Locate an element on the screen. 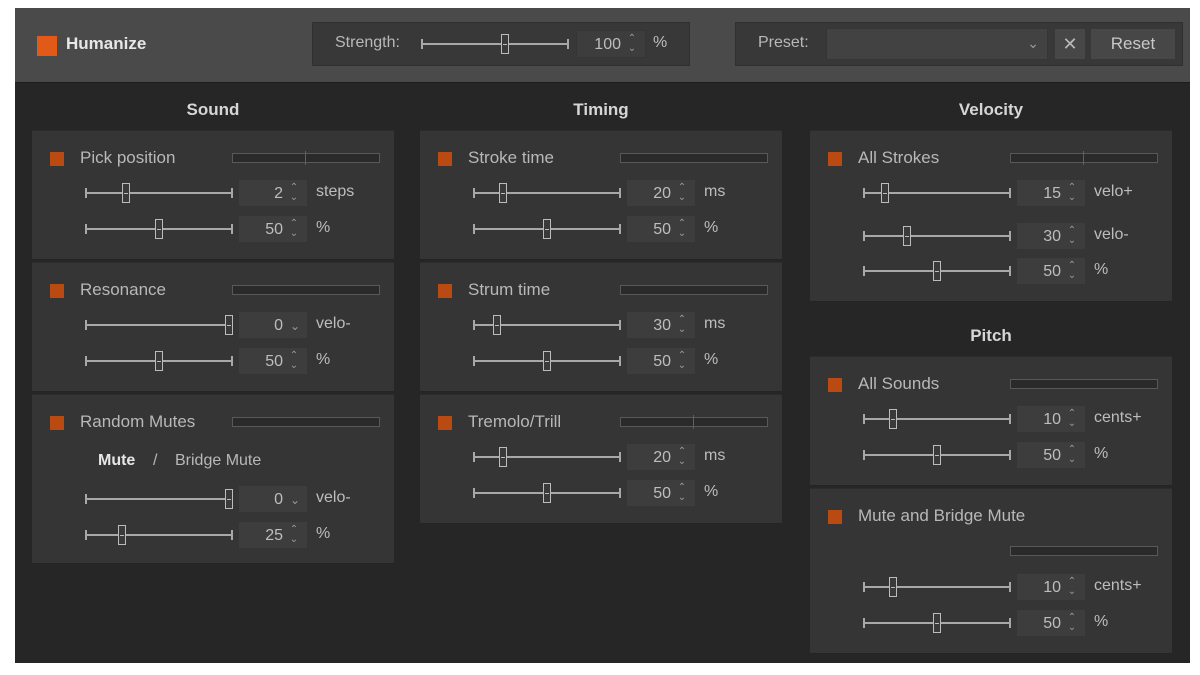  stroke-time-ms-spinbox: 20 ⌃ ⌄ is located at coordinates (661, 193).